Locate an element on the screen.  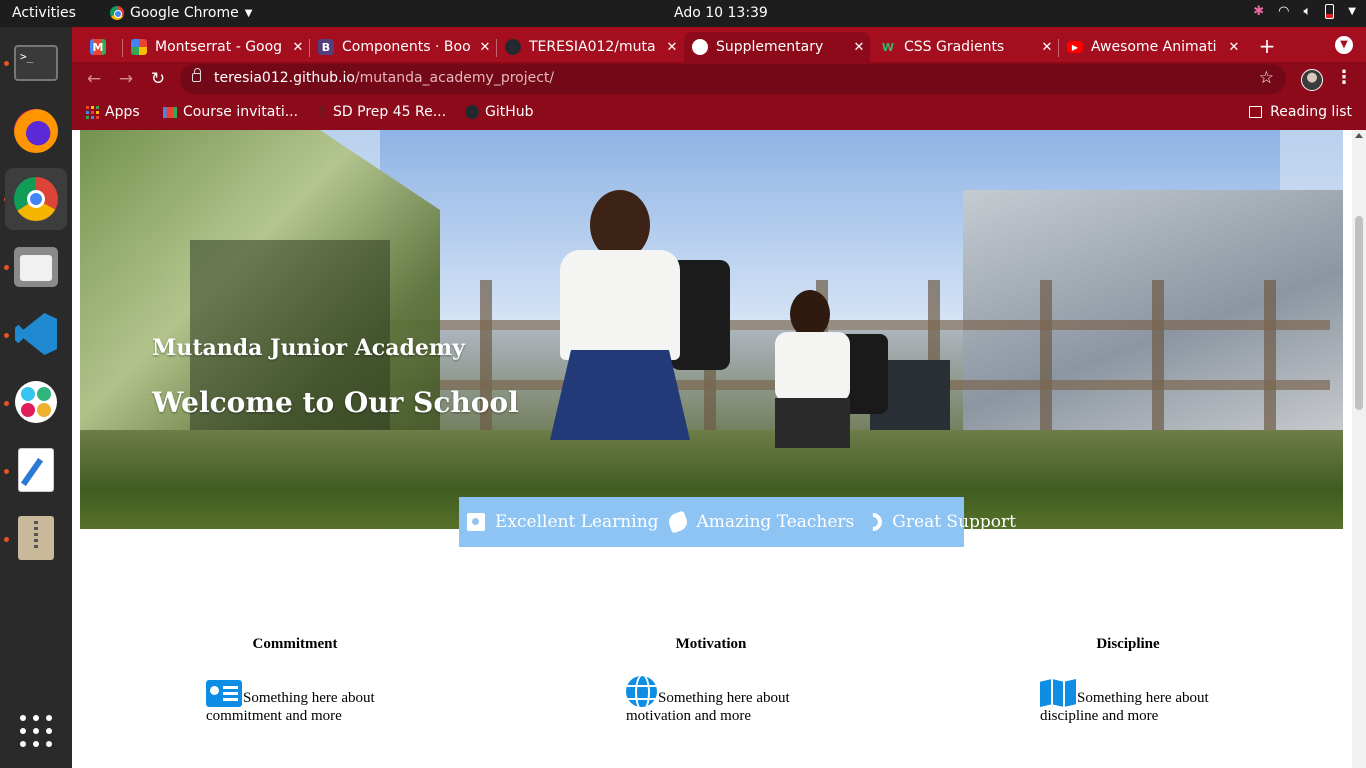
tab-title: Components · Boo is located at coordinates (406, 47).